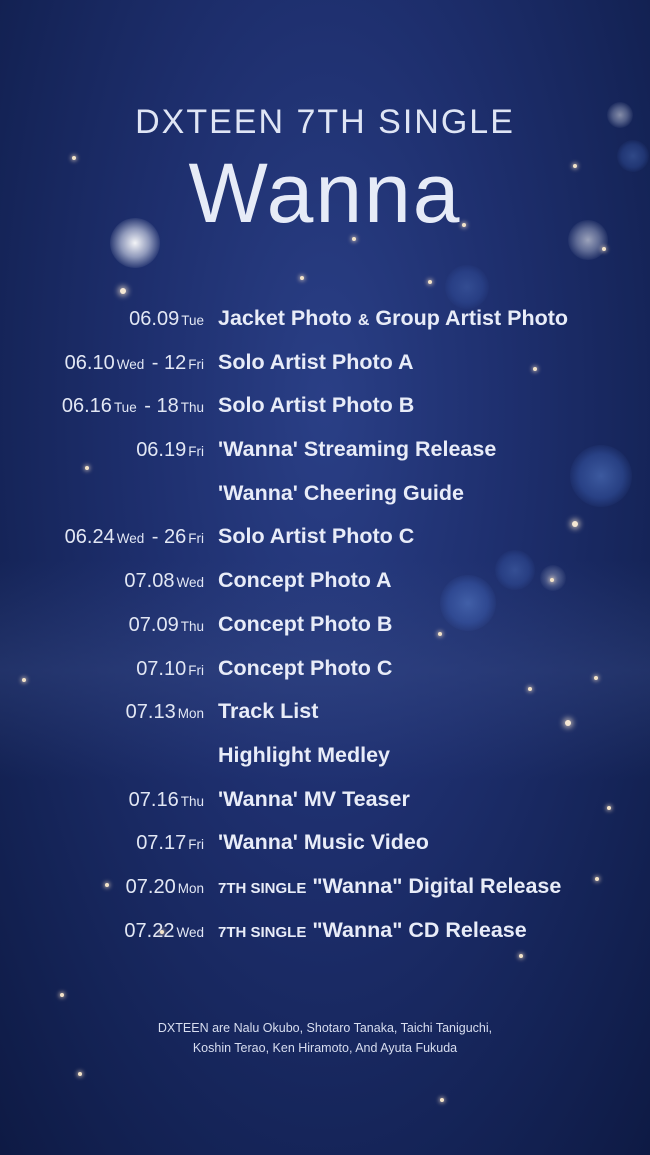  I want to click on schedule-row: 07.13 Mon Track List, so click(325, 715).